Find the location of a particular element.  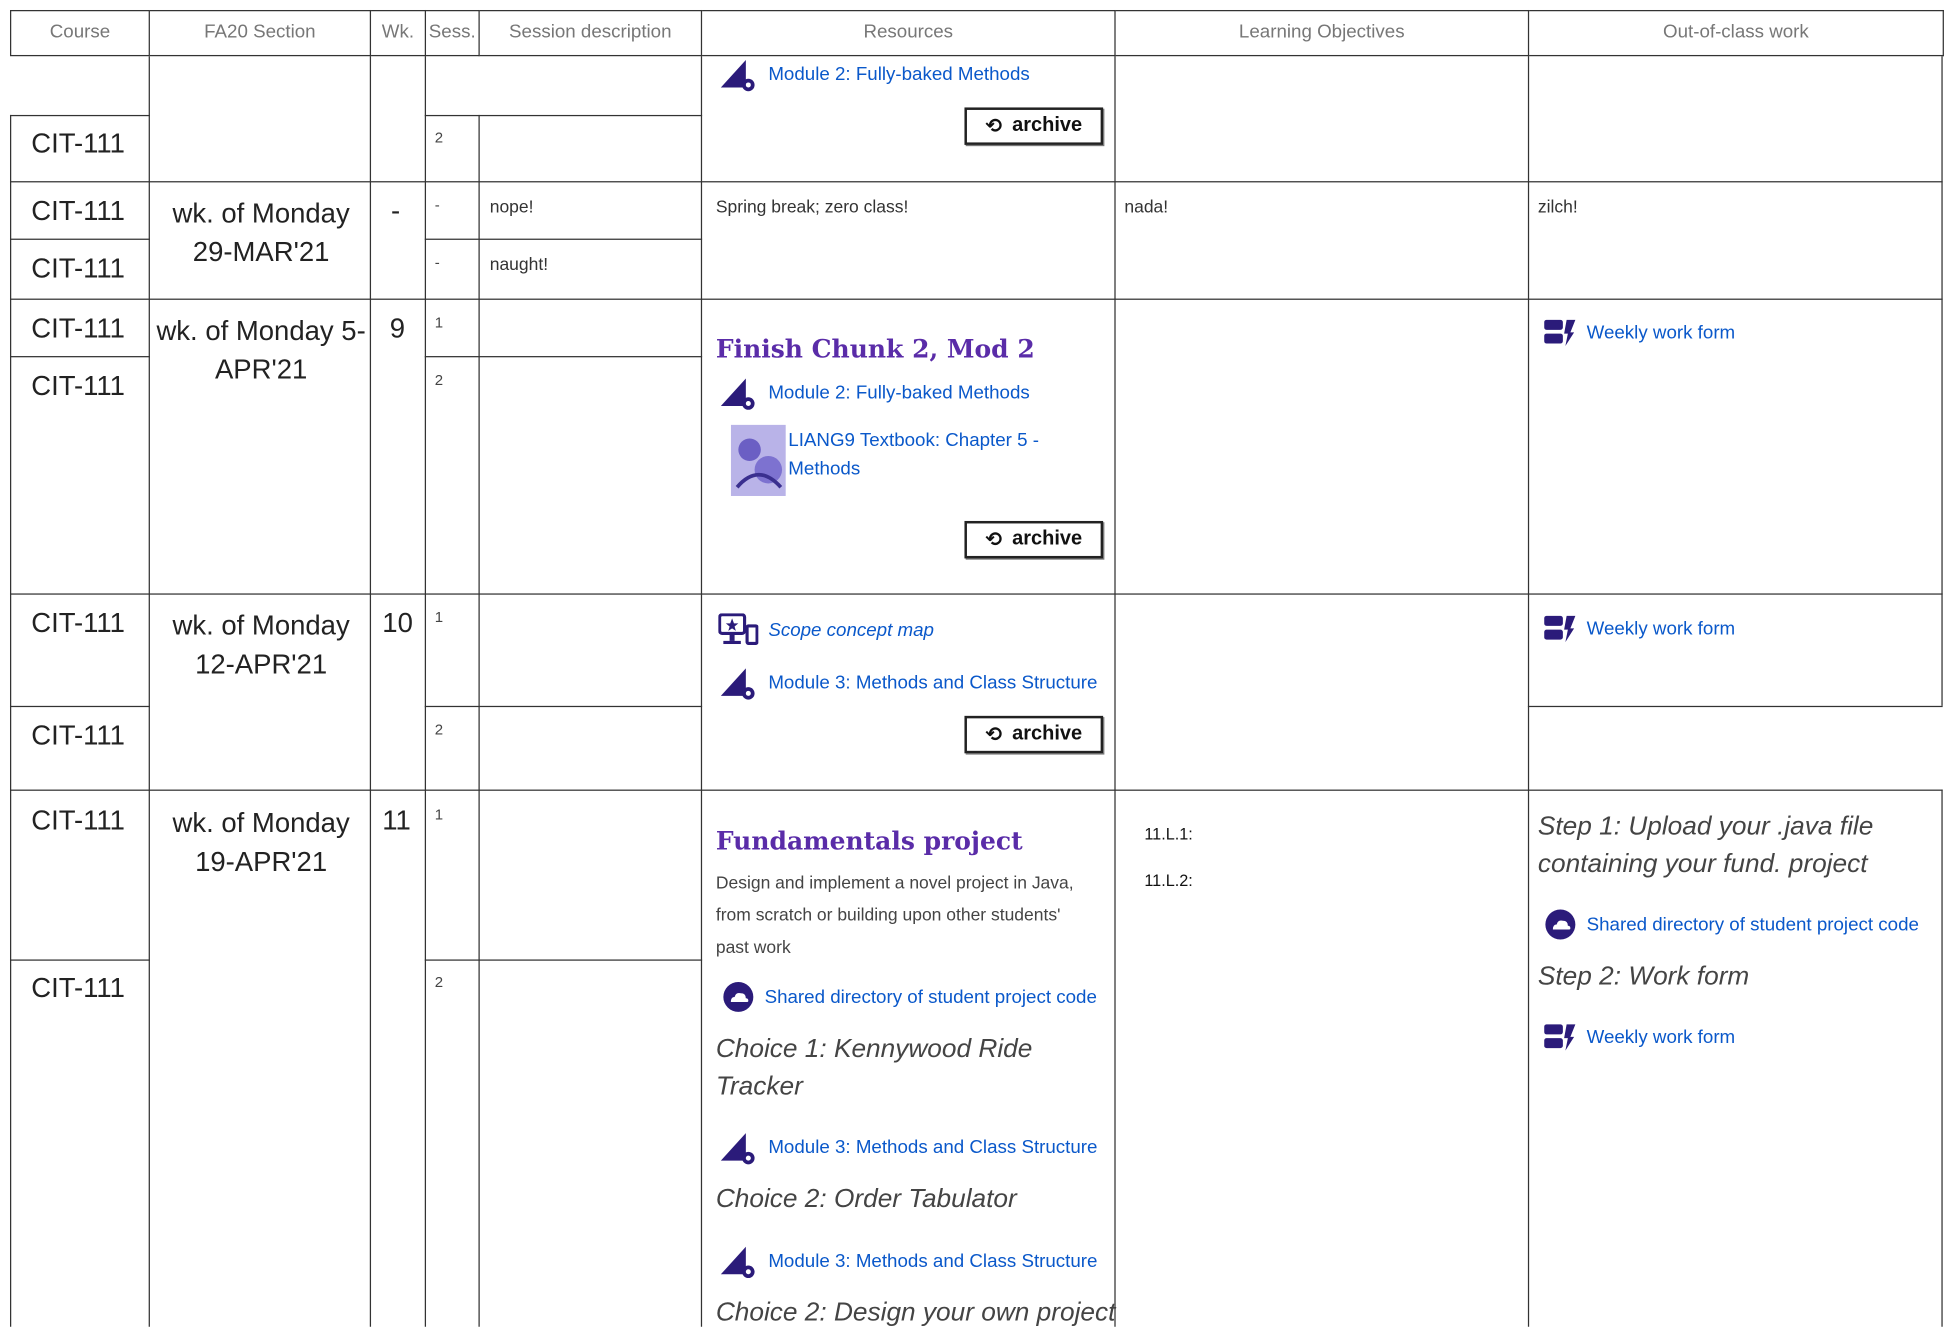

choice-heading: Choice 1: Kennywood Ride Tracker is located at coordinates (874, 1067).